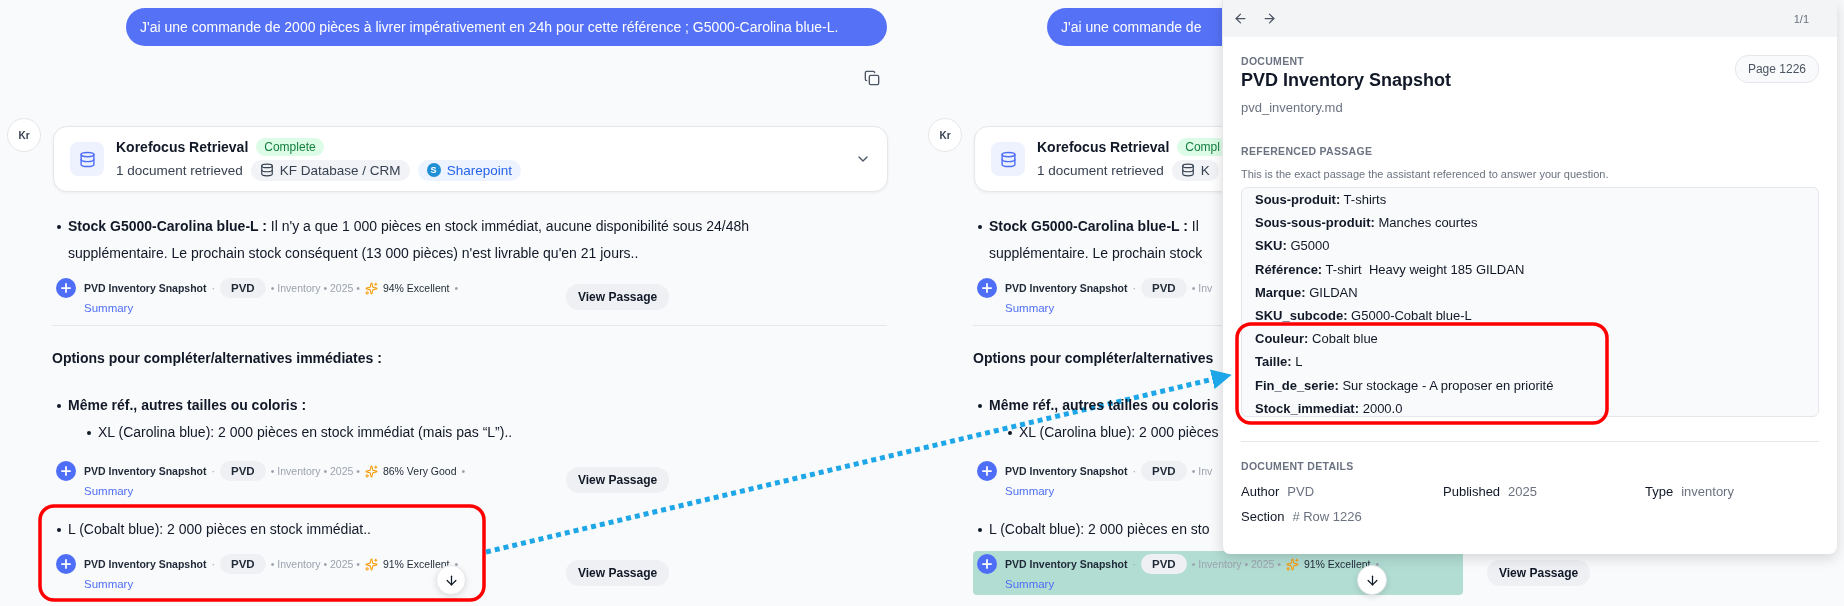  I want to click on arrow-left-icon, so click(1240, 18).